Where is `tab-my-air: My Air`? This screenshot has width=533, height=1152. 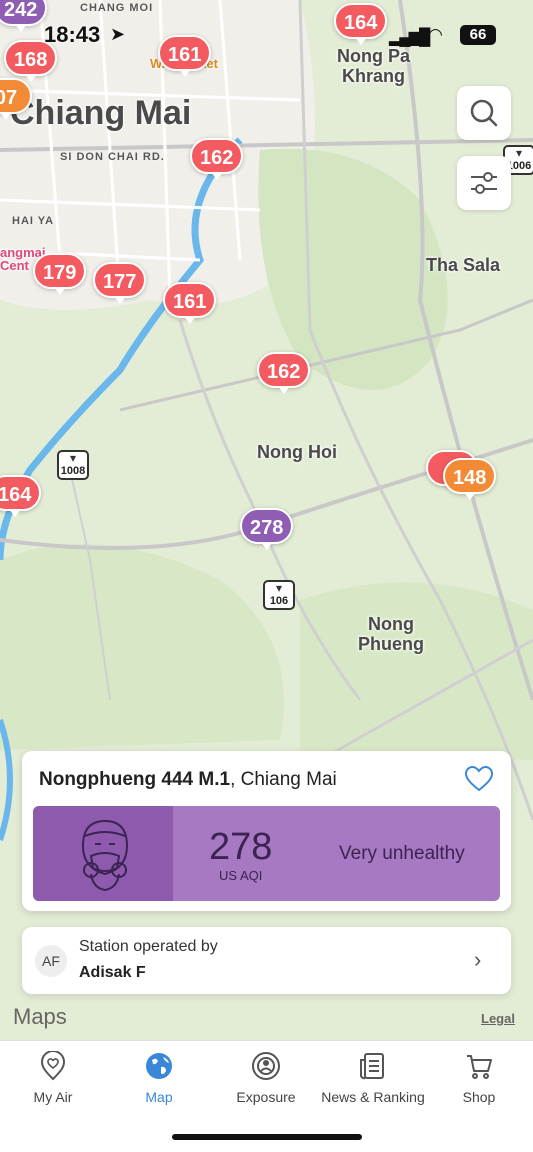 tab-my-air: My Air is located at coordinates (53, 1078).